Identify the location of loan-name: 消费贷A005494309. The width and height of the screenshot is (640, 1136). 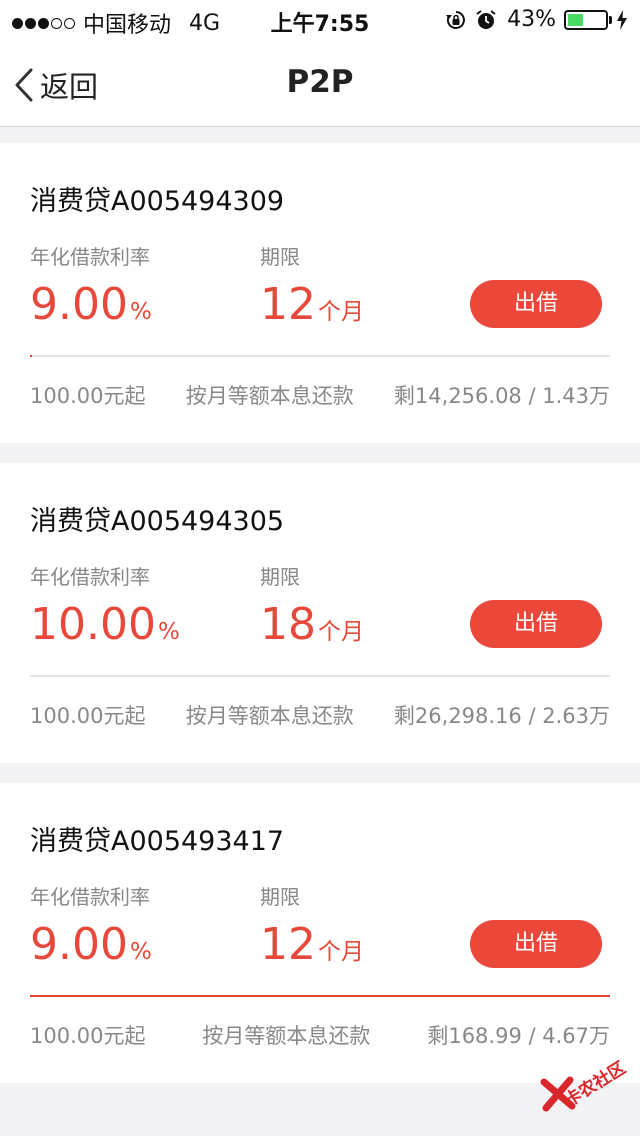
(157, 201).